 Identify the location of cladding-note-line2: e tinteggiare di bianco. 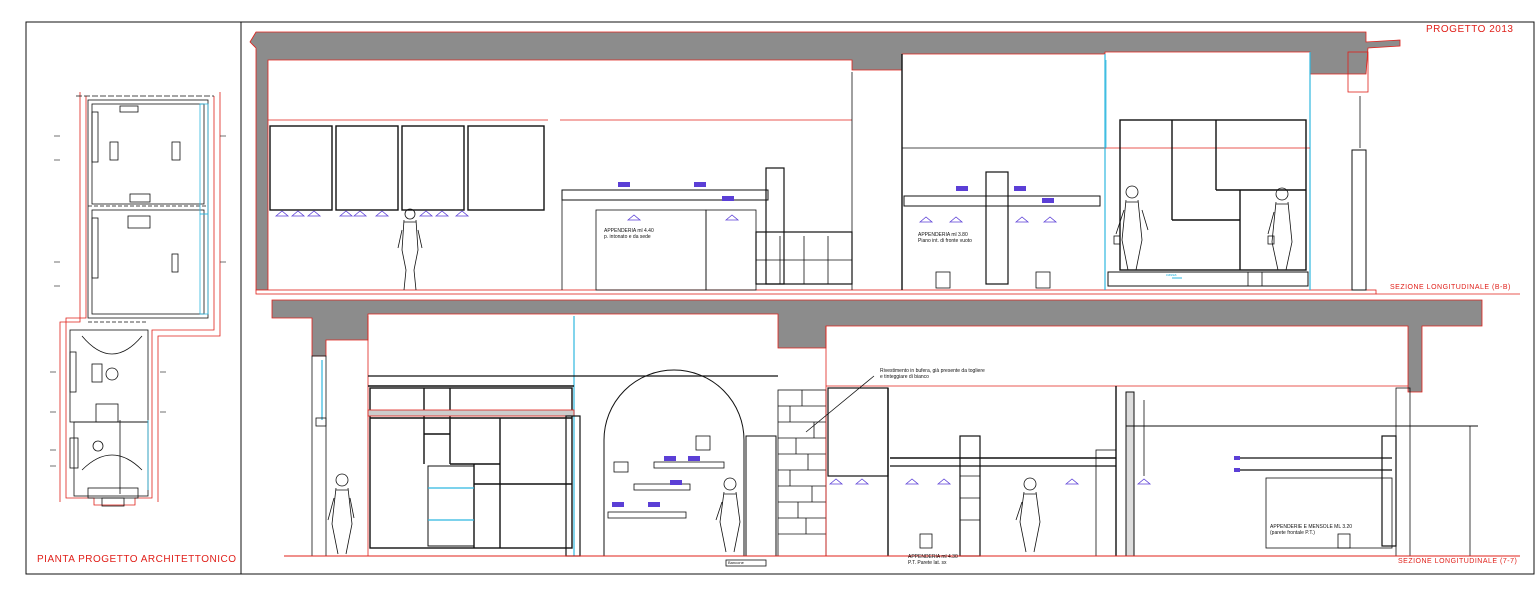
(904, 377).